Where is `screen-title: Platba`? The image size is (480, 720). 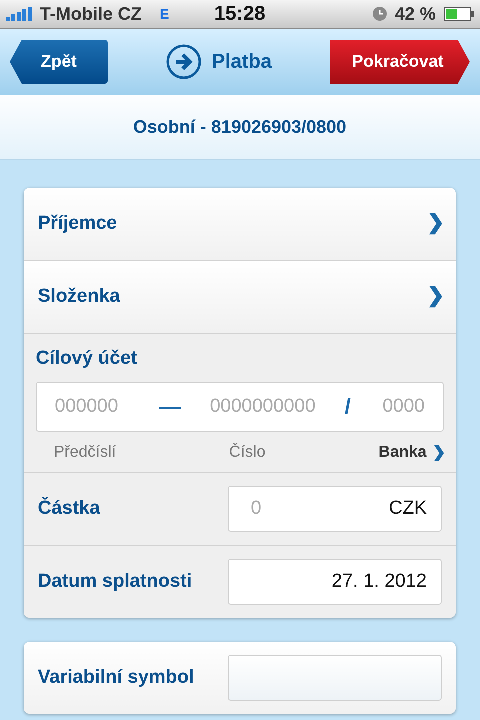 screen-title: Platba is located at coordinates (242, 62).